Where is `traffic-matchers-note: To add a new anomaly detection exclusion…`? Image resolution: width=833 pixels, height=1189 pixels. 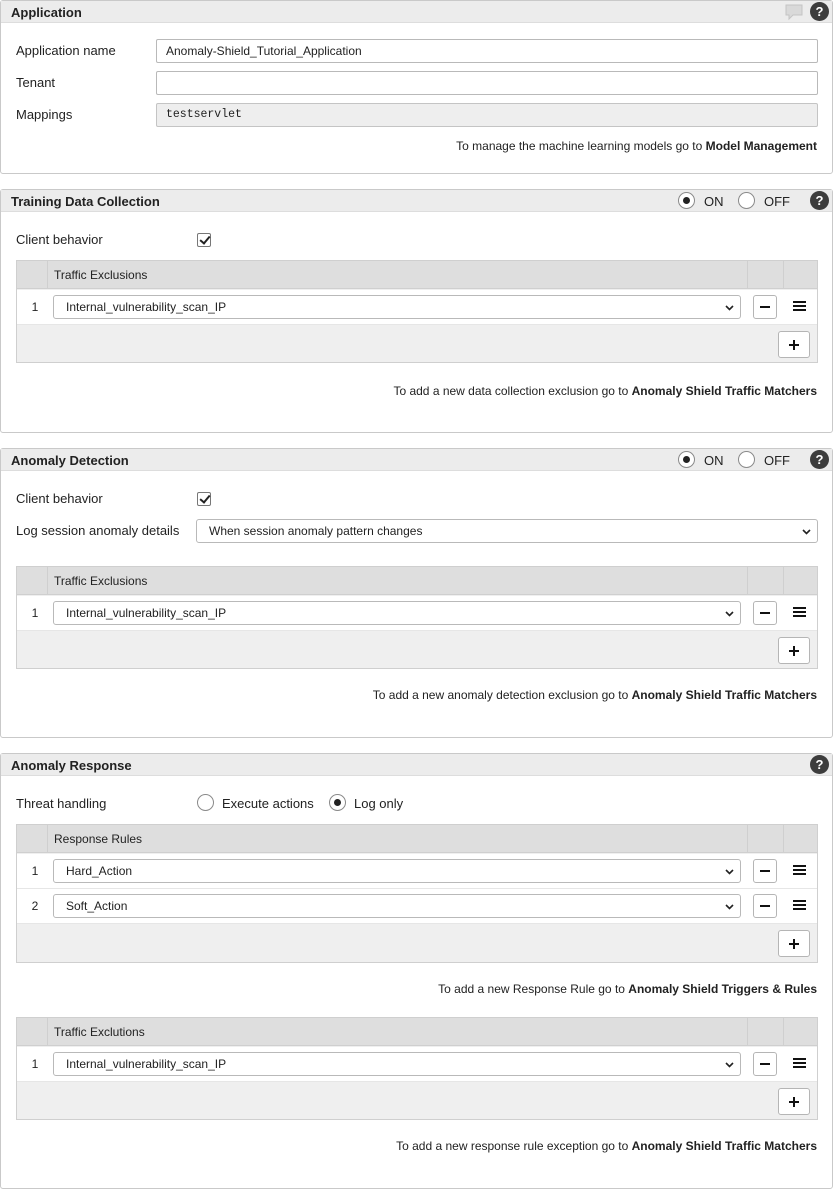
traffic-matchers-note: To add a new anomaly detection exclusion… is located at coordinates (594, 695).